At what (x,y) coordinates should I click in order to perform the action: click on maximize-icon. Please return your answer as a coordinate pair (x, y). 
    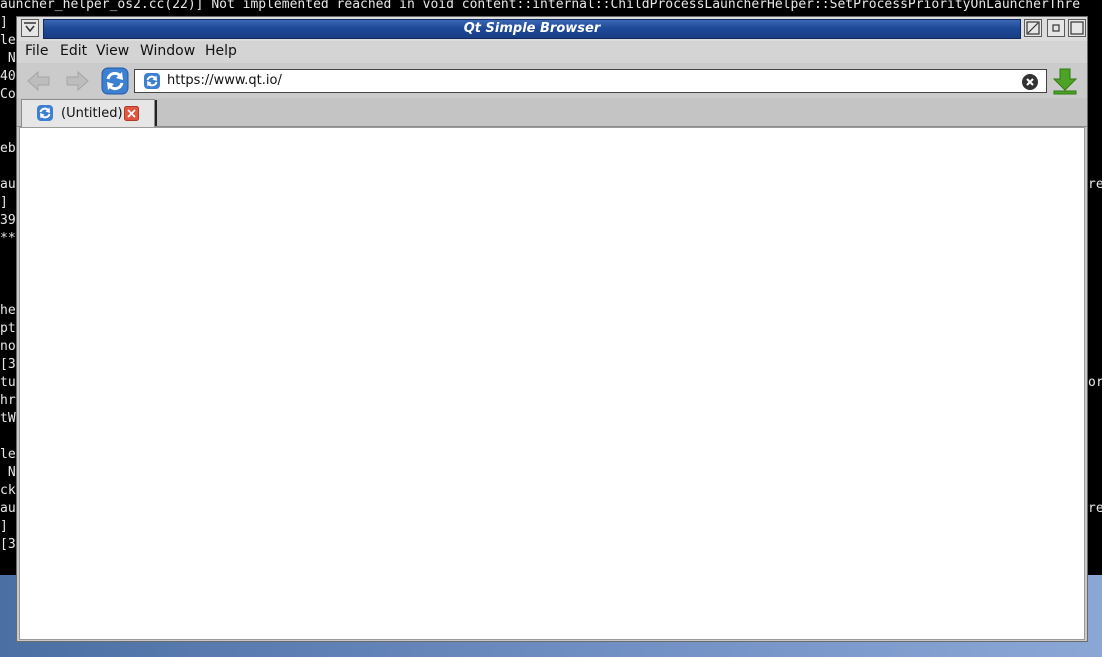
    Looking at the image, I should click on (1077, 28).